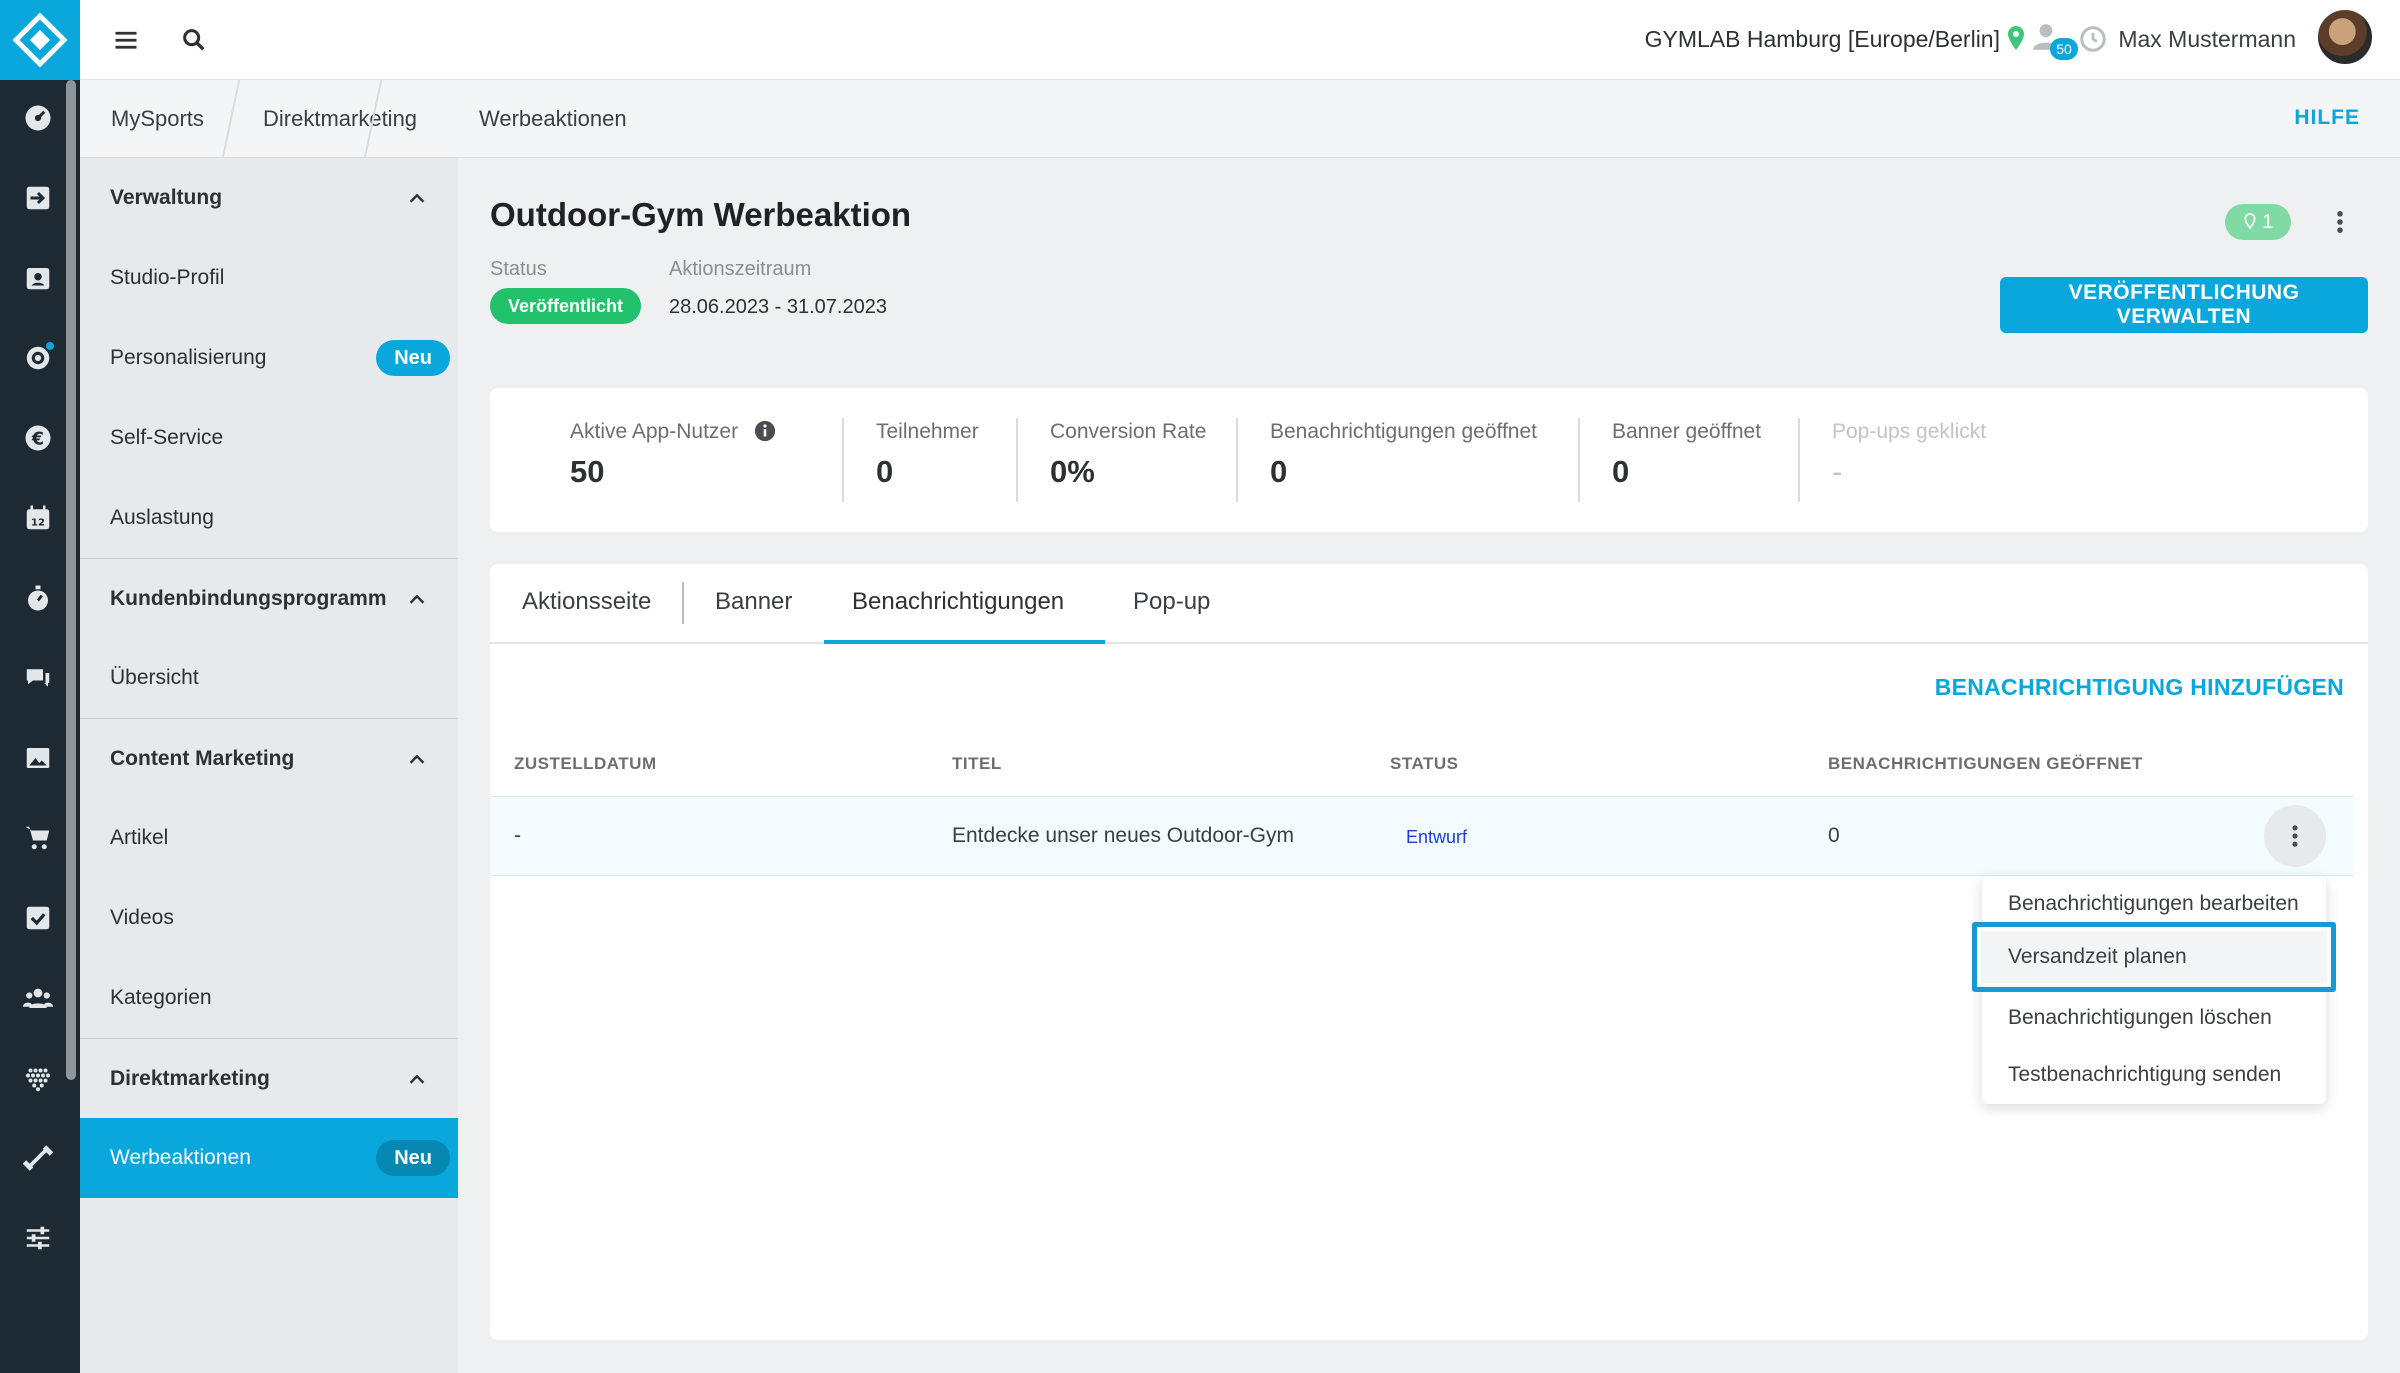 The height and width of the screenshot is (1373, 2400). What do you see at coordinates (2258, 222) in the screenshot?
I see `location-count-badge: 1` at bounding box center [2258, 222].